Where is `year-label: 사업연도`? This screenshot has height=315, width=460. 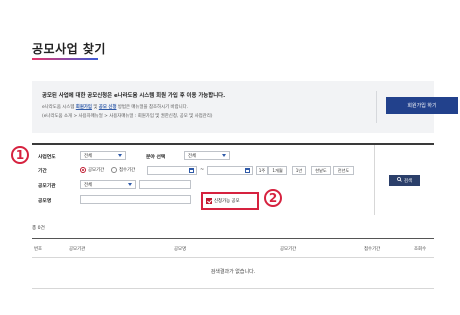
year-label: 사업연도 is located at coordinates (47, 157).